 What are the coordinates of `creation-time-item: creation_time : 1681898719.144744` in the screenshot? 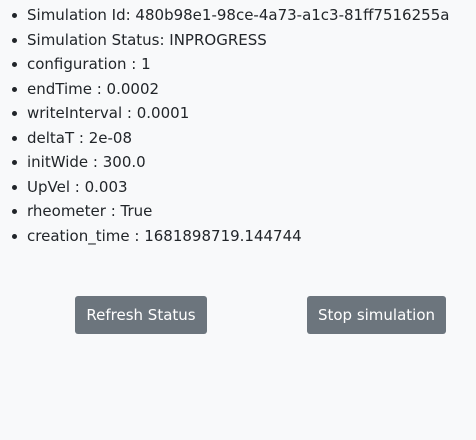 It's located at (224, 236).